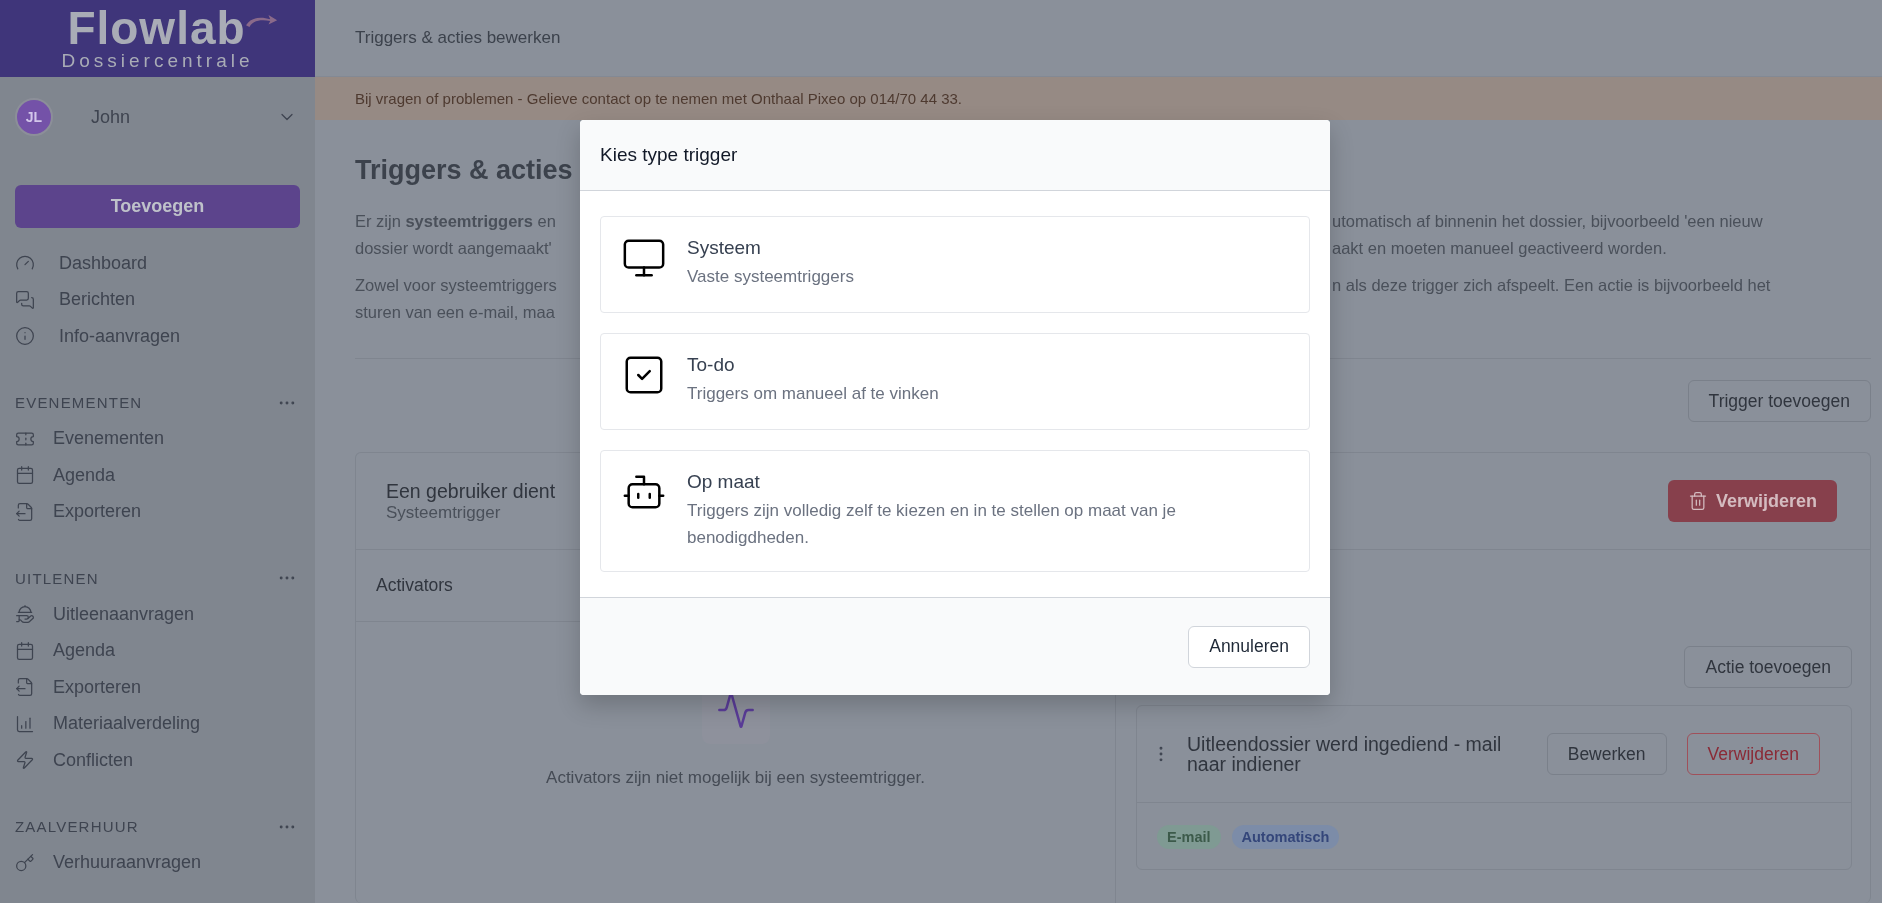 The image size is (1882, 903). What do you see at coordinates (25, 614) in the screenshot?
I see `hand-icon` at bounding box center [25, 614].